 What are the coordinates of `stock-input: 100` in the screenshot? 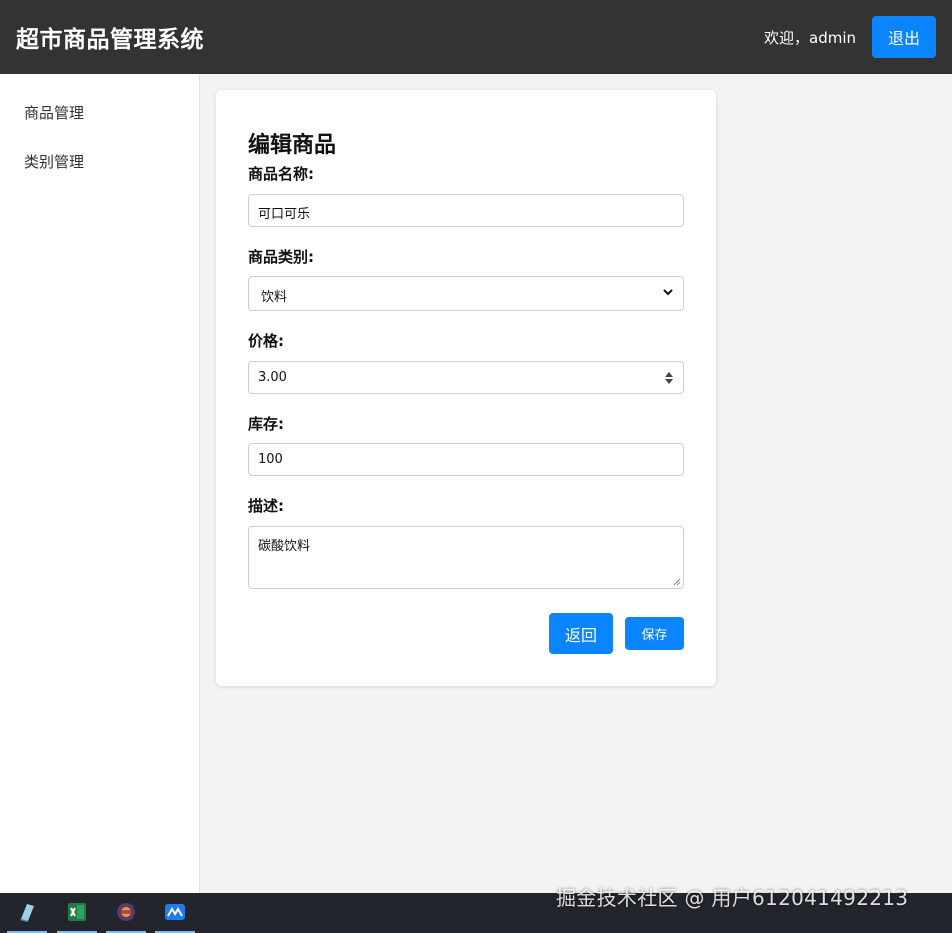 It's located at (466, 459).